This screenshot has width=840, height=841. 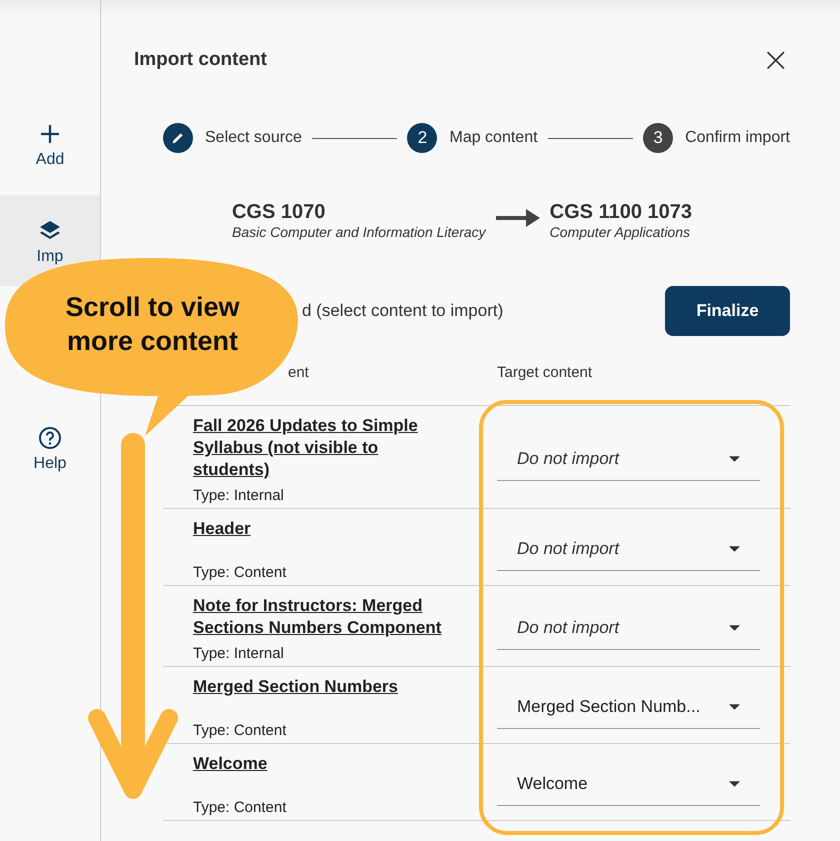 I want to click on course-code: CGS 1100 1073, so click(x=621, y=212).